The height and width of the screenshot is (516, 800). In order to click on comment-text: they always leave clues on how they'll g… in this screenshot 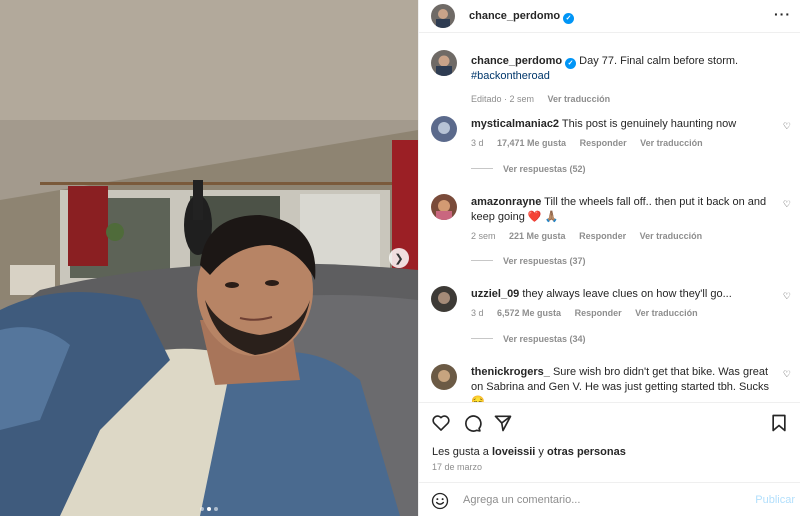, I will do `click(627, 294)`.